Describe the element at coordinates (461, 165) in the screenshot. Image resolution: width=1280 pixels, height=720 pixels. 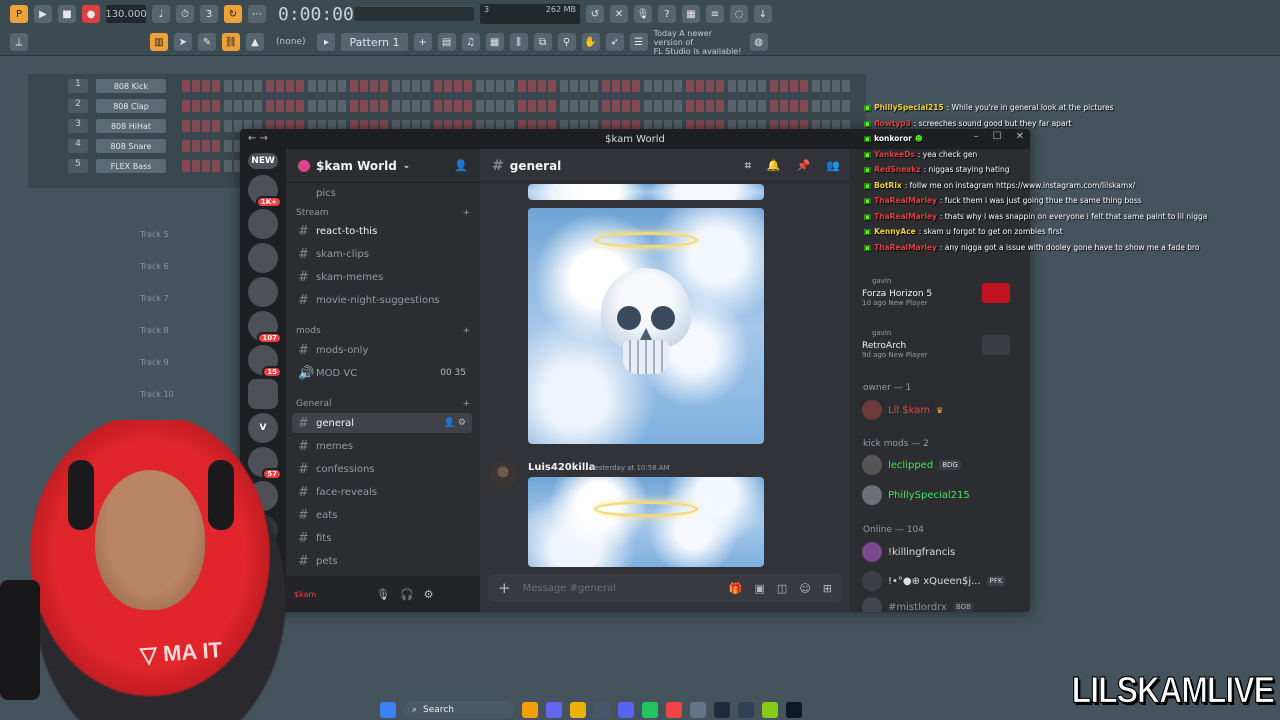
I see `add-friend-icon: 👤` at that location.